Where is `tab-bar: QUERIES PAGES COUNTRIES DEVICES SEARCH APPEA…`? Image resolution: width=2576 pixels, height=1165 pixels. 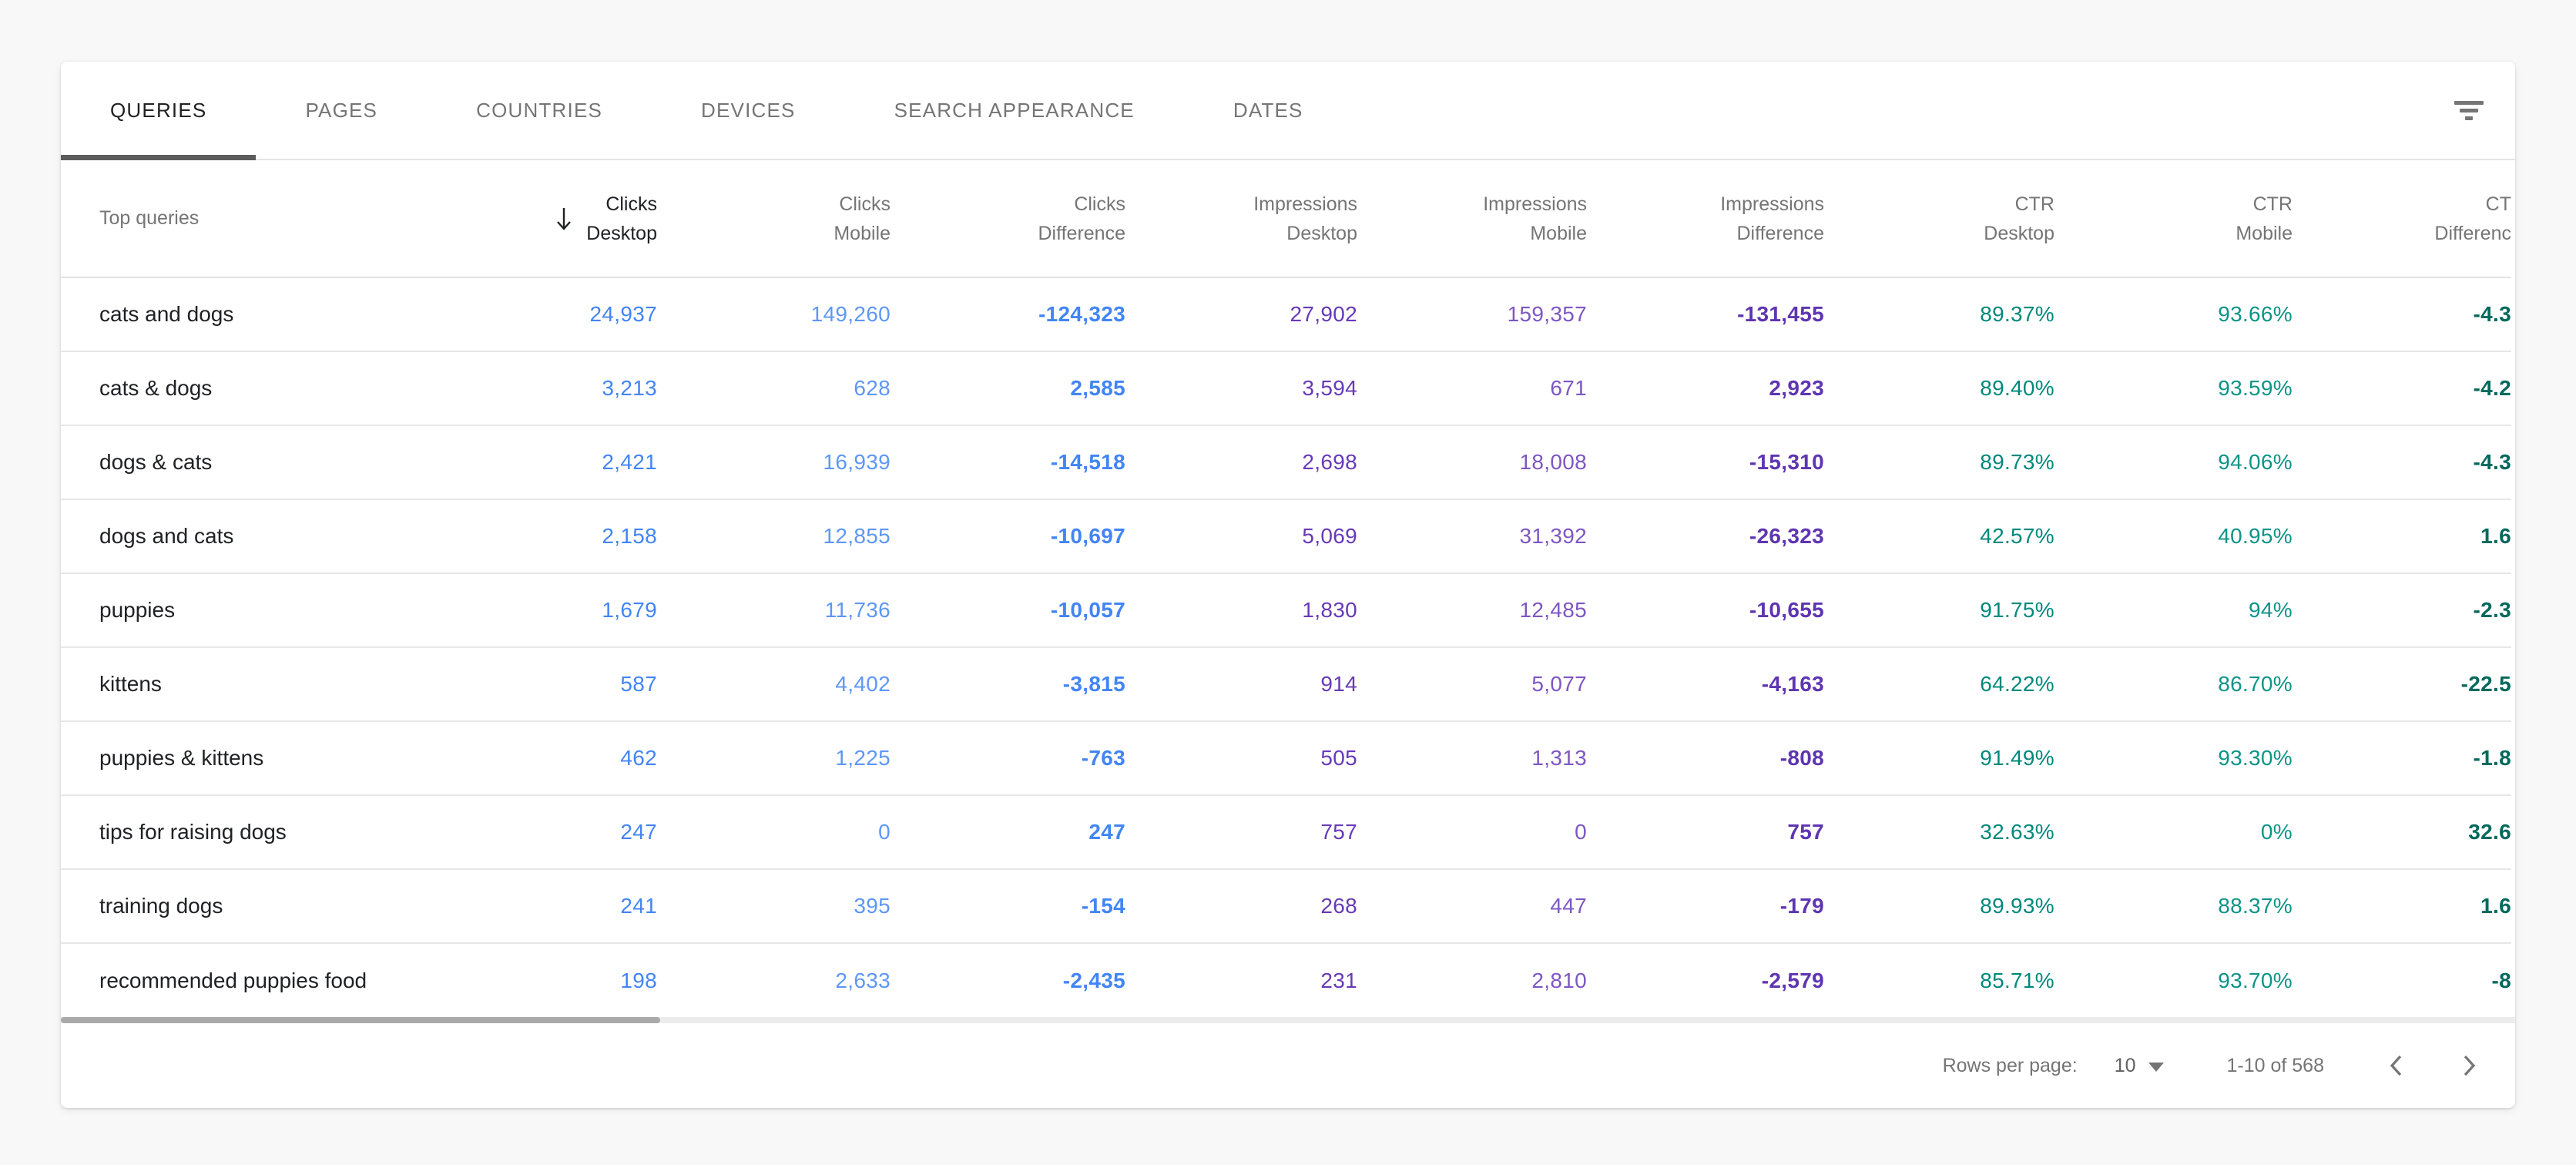
tab-bar: QUERIES PAGES COUNTRIES DEVICES SEARCH APPEA… is located at coordinates (1288, 111).